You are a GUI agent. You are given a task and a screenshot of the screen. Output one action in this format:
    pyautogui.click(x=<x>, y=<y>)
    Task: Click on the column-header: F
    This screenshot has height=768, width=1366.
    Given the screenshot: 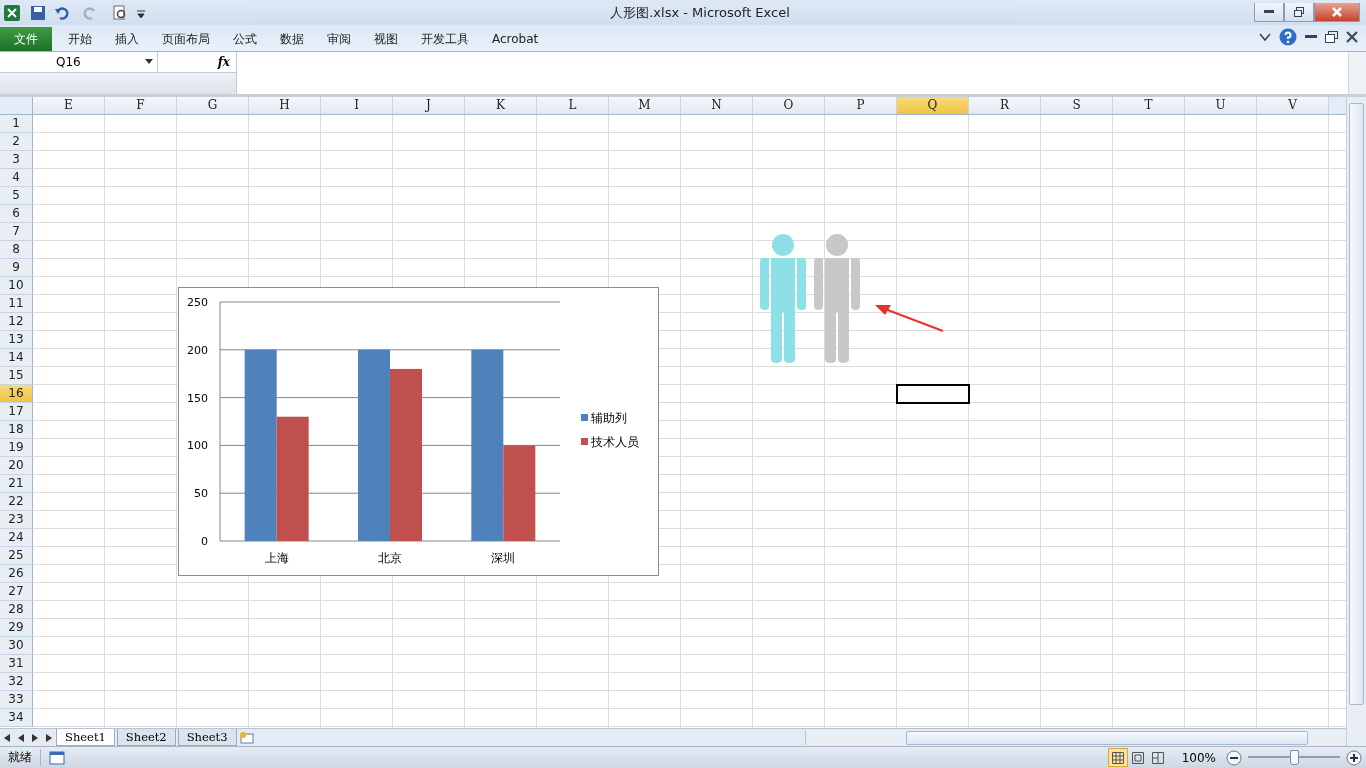 What is the action you would take?
    pyautogui.click(x=141, y=105)
    